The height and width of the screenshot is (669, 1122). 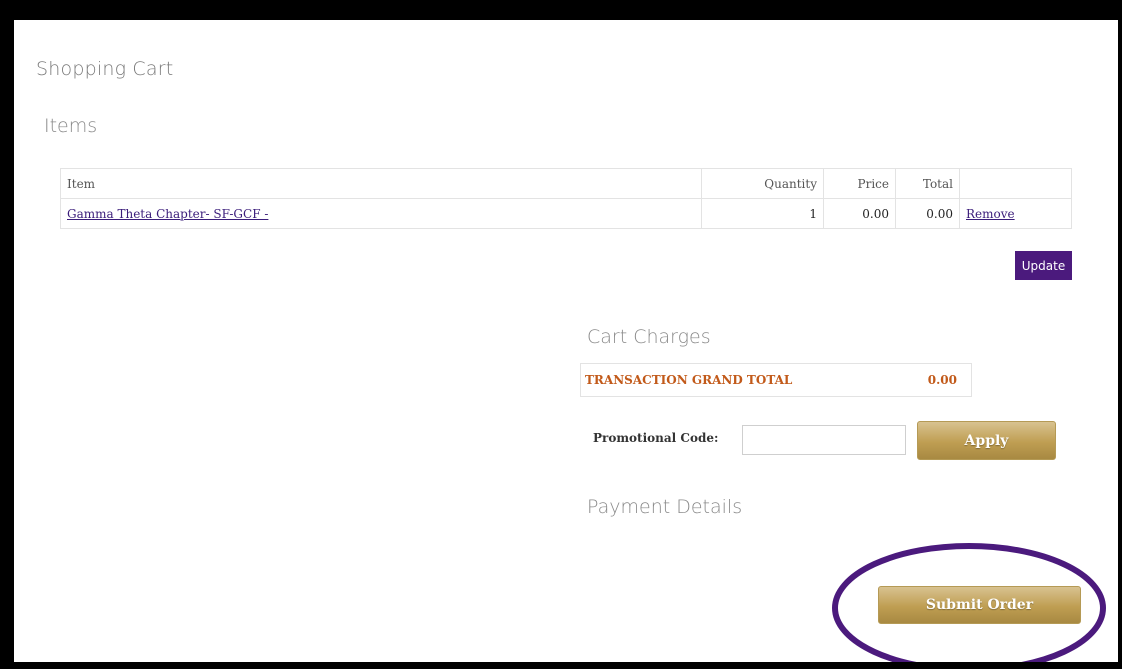 I want to click on item-cell: Gamma Theta Chapter- SF-GCF -, so click(x=381, y=213).